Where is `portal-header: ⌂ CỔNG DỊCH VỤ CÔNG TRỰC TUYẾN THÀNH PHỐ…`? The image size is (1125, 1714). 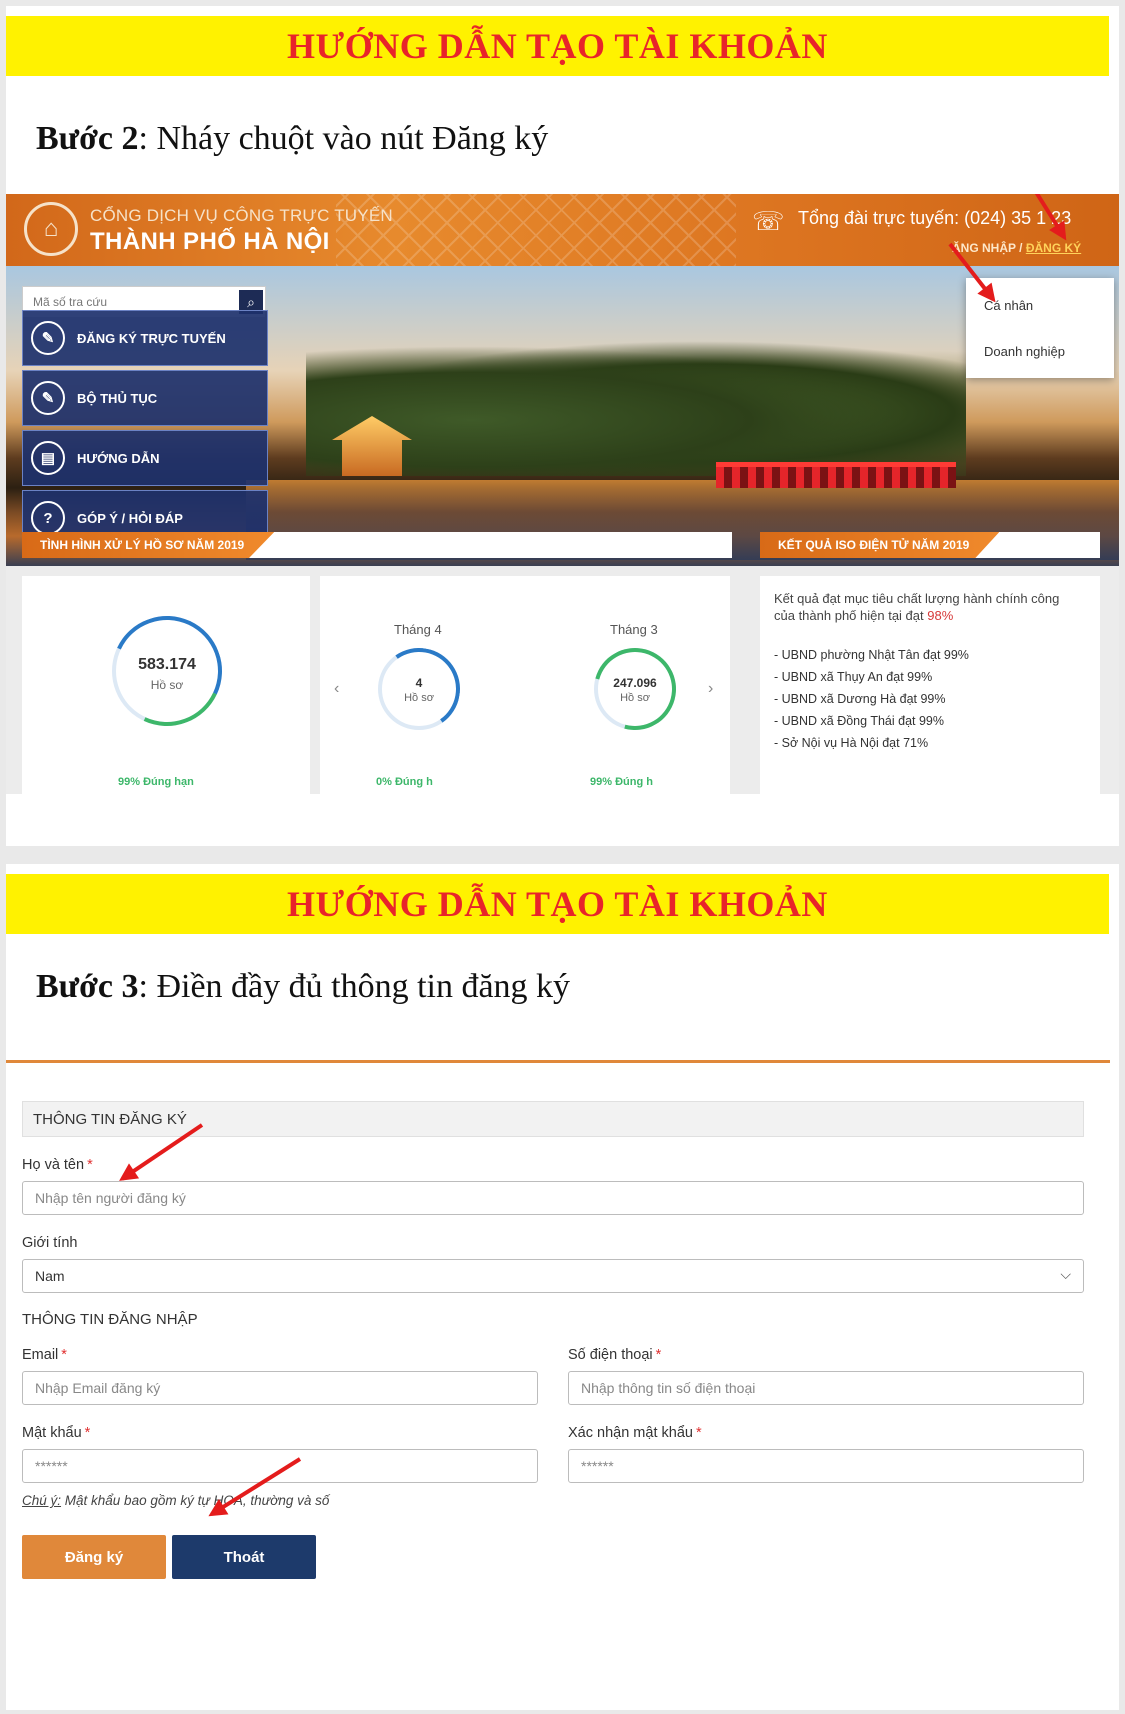 portal-header: ⌂ CỔNG DỊCH VỤ CÔNG TRỰC TUYẾN THÀNH PHỐ… is located at coordinates (562, 230).